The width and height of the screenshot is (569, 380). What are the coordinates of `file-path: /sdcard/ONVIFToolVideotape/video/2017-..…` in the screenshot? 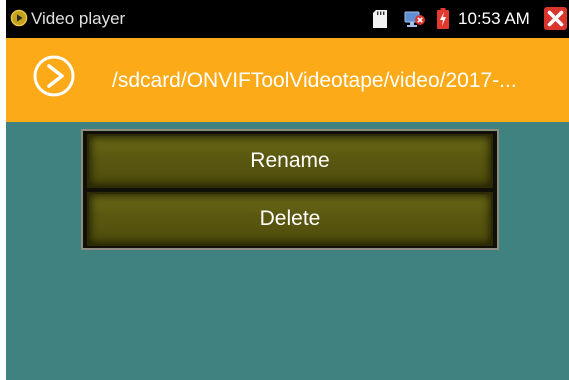 It's located at (314, 80).